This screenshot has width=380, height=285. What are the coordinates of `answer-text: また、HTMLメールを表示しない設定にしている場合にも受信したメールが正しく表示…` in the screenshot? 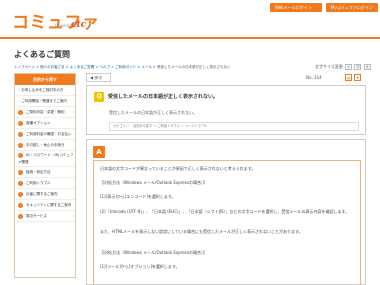 It's located at (201, 231).